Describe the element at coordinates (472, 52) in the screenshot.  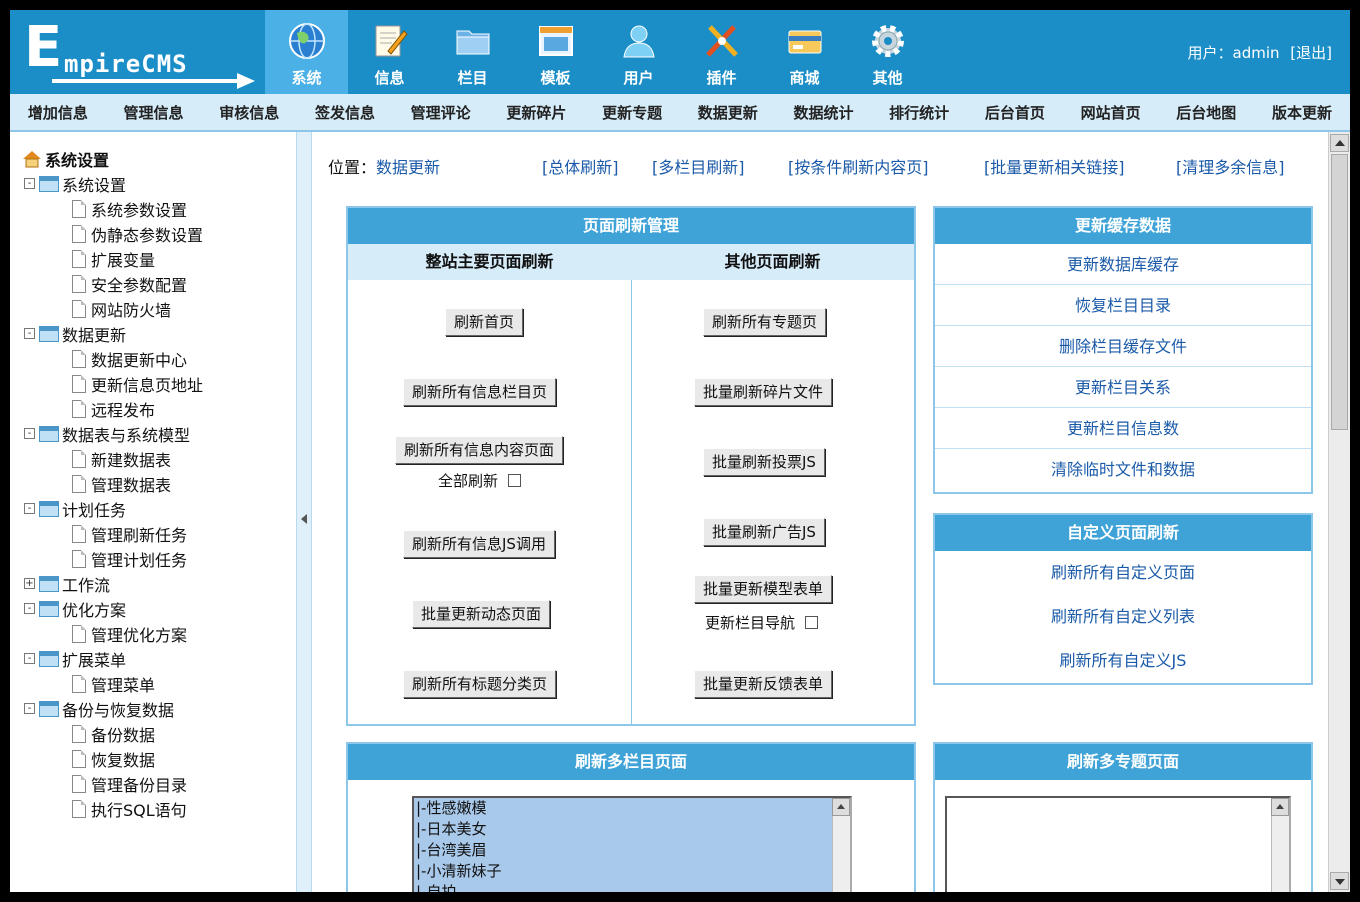
I see `nav-class: 栏目` at that location.